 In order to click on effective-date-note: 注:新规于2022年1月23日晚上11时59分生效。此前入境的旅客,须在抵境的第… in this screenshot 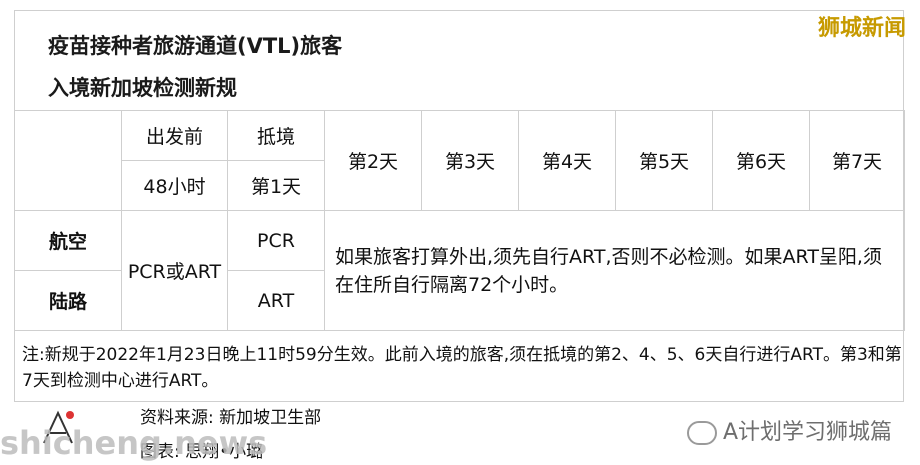, I will do `click(462, 368)`.